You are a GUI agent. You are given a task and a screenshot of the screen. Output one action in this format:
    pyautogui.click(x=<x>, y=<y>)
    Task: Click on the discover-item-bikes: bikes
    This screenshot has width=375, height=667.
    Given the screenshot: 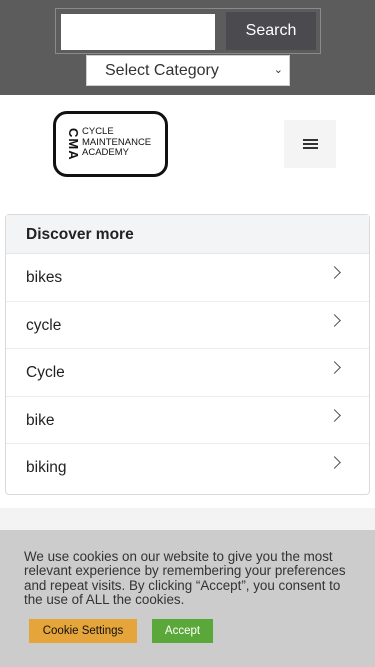 What is the action you would take?
    pyautogui.click(x=187, y=278)
    